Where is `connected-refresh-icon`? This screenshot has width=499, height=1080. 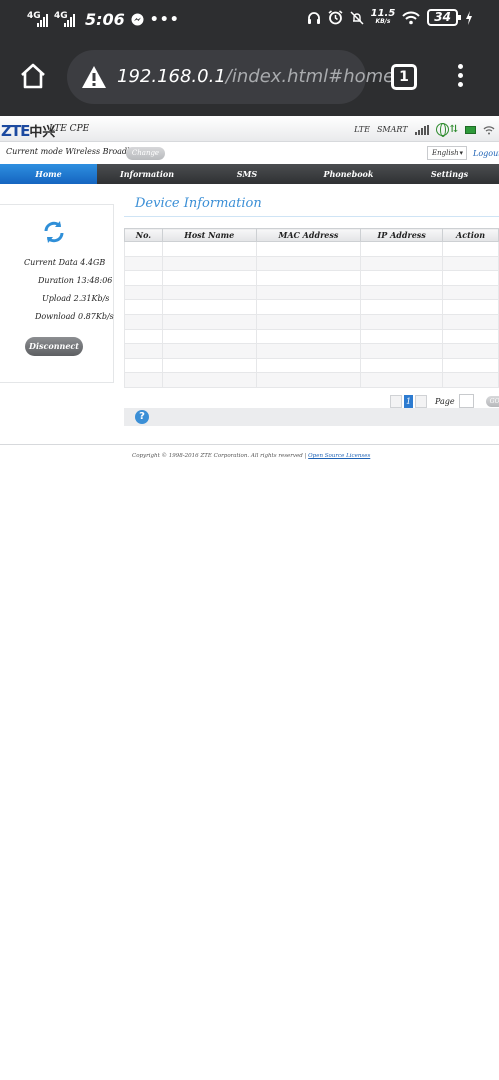 connected-refresh-icon is located at coordinates (54, 232).